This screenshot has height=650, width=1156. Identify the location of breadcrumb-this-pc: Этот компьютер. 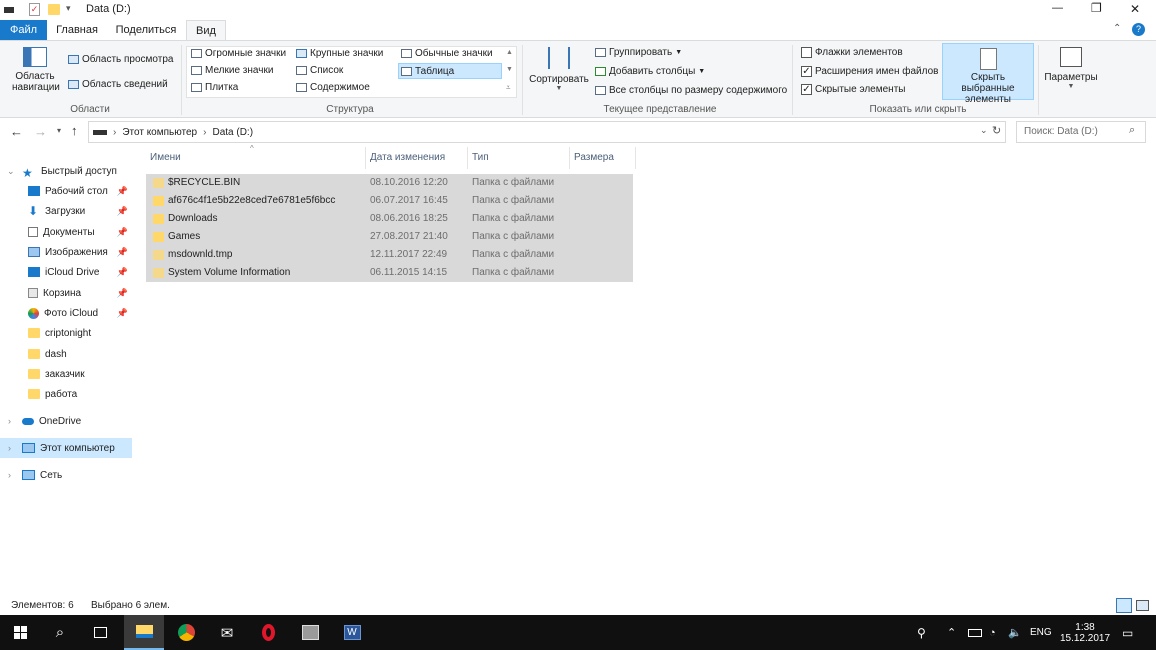
(159, 132).